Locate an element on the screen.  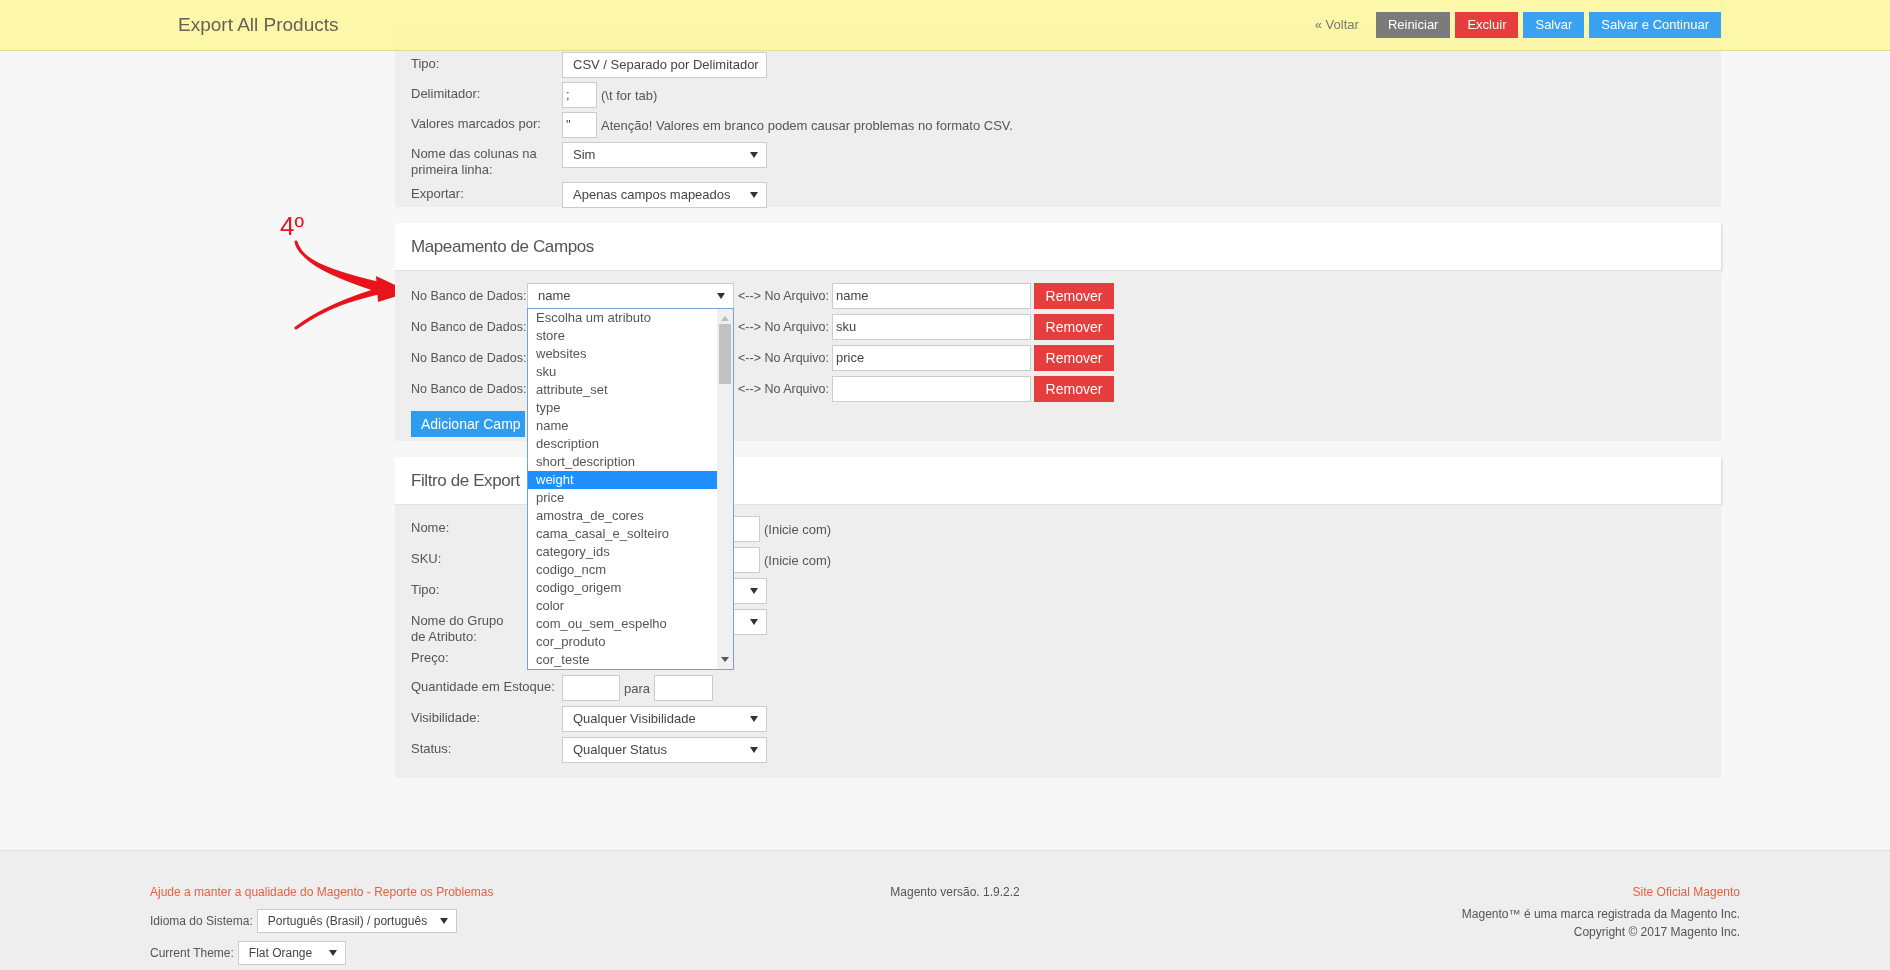
field-label: SKU: is located at coordinates (427, 558).